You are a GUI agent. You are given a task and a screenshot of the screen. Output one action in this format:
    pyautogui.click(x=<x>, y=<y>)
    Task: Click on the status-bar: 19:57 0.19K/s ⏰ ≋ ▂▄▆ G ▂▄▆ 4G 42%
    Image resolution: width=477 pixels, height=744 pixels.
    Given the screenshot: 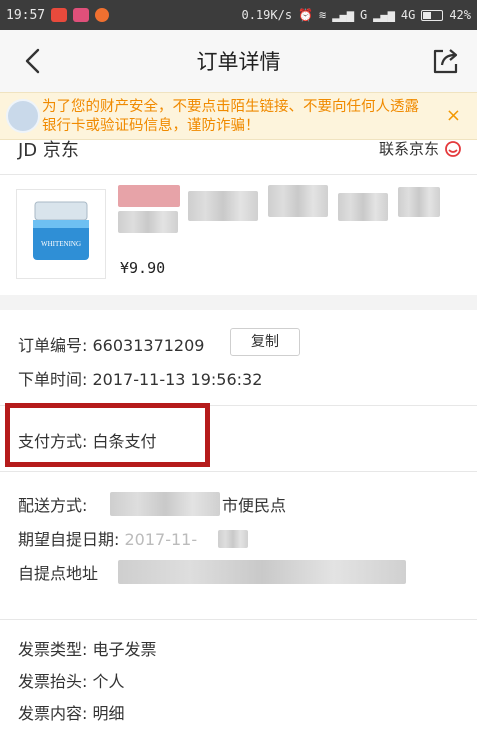 What is the action you would take?
    pyautogui.click(x=238, y=15)
    